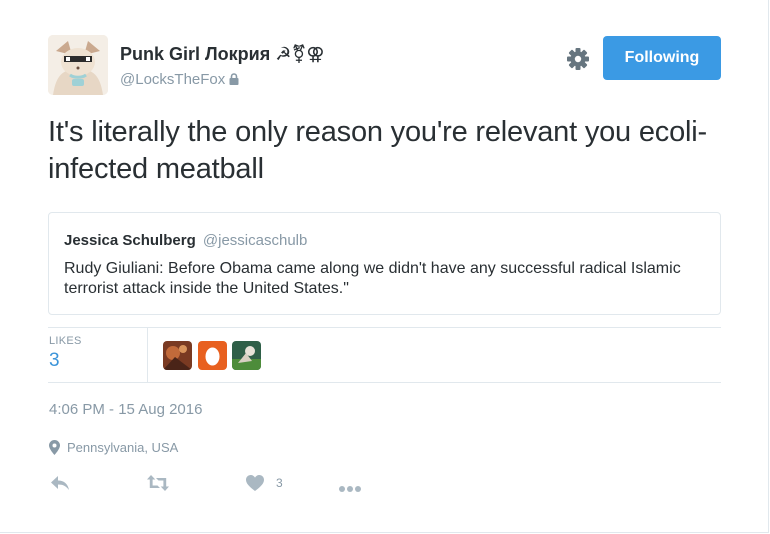 The width and height of the screenshot is (770, 534). I want to click on quoted-tweet-header: Jessica Schulberg @jessicaschulb, so click(185, 240).